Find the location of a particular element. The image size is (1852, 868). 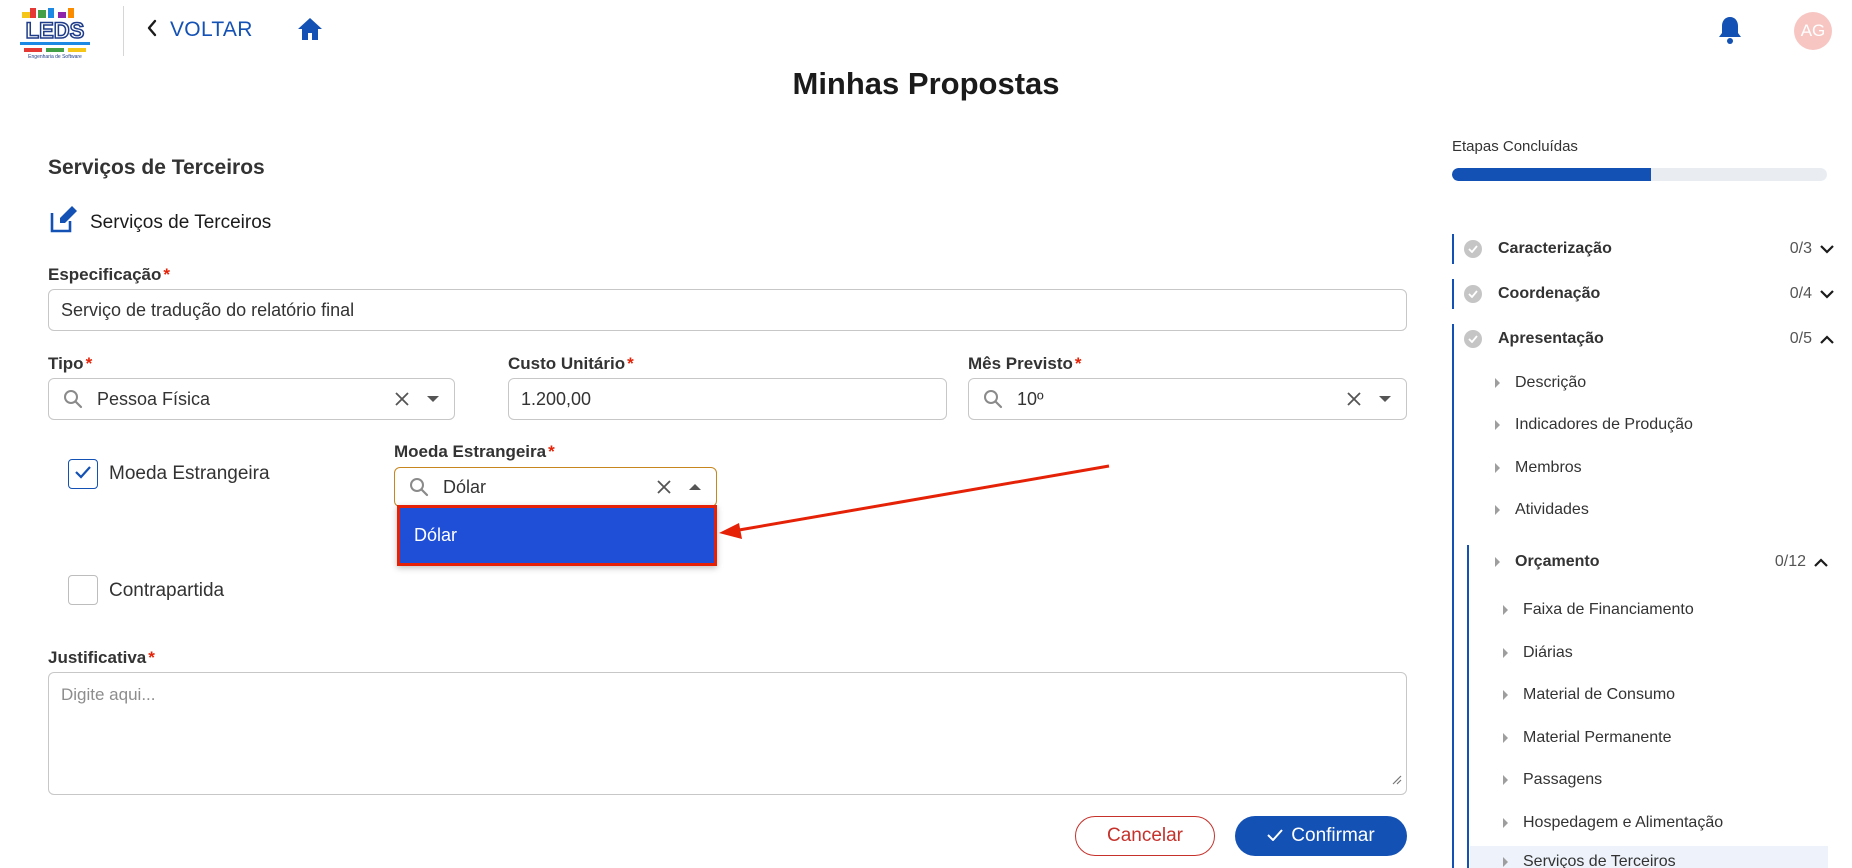

home-icon is located at coordinates (310, 32).